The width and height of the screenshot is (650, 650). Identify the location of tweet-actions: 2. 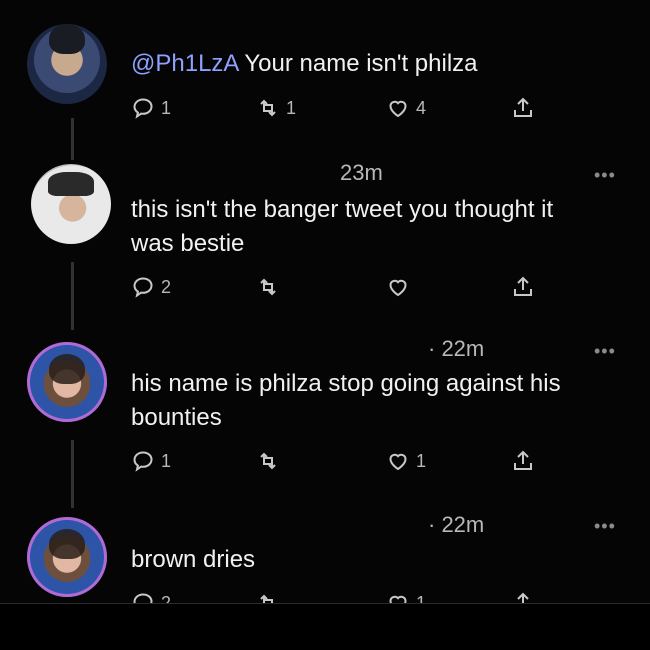
(341, 287).